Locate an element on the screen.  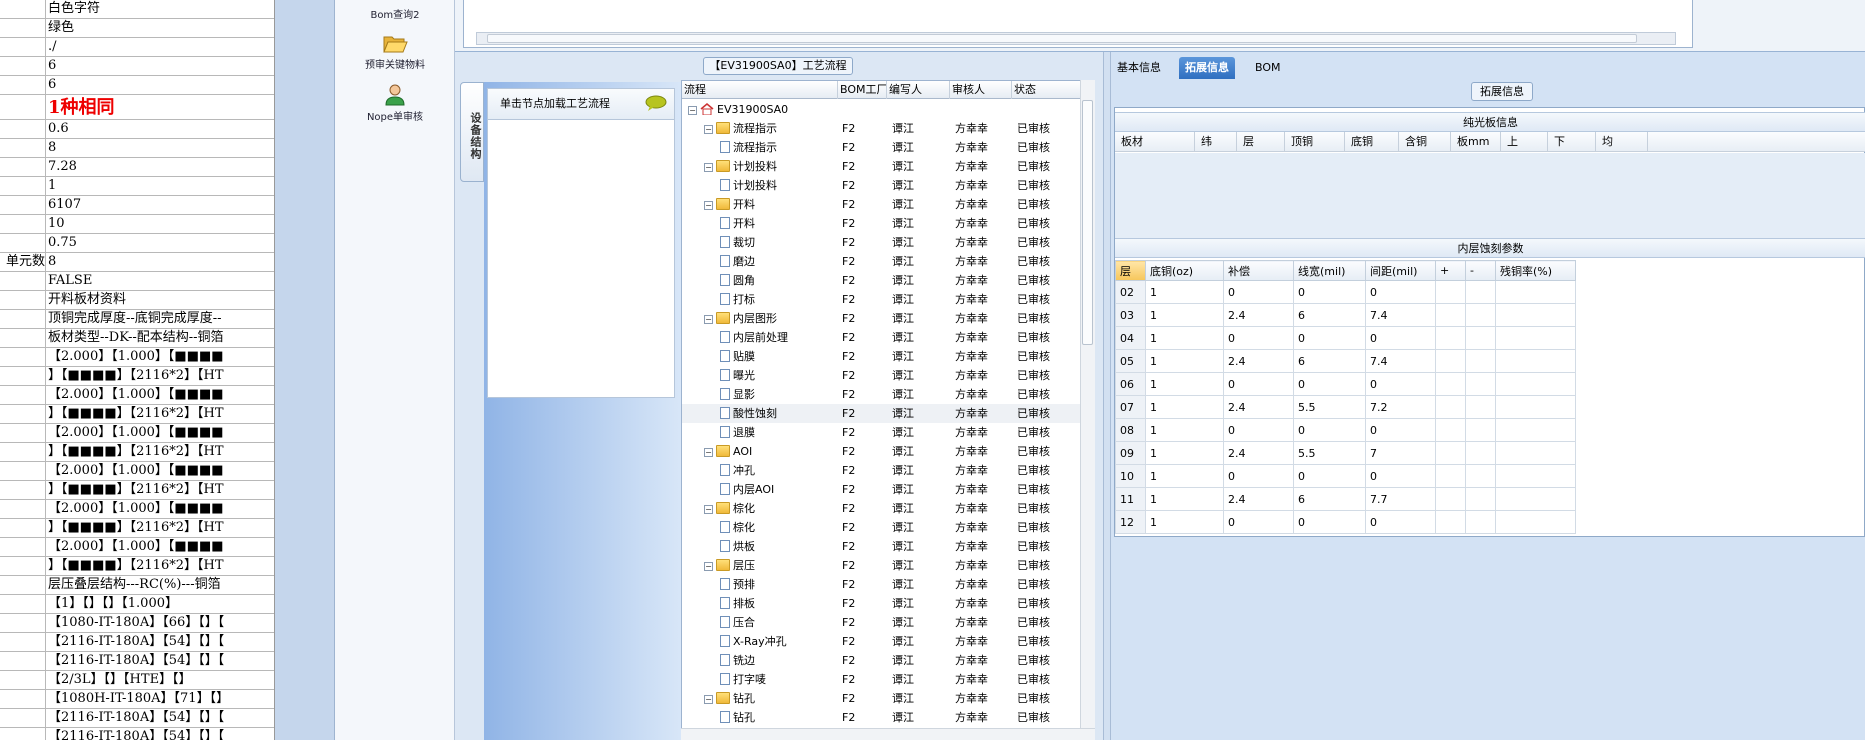
tab-bom: BOM is located at coordinates (1268, 68).